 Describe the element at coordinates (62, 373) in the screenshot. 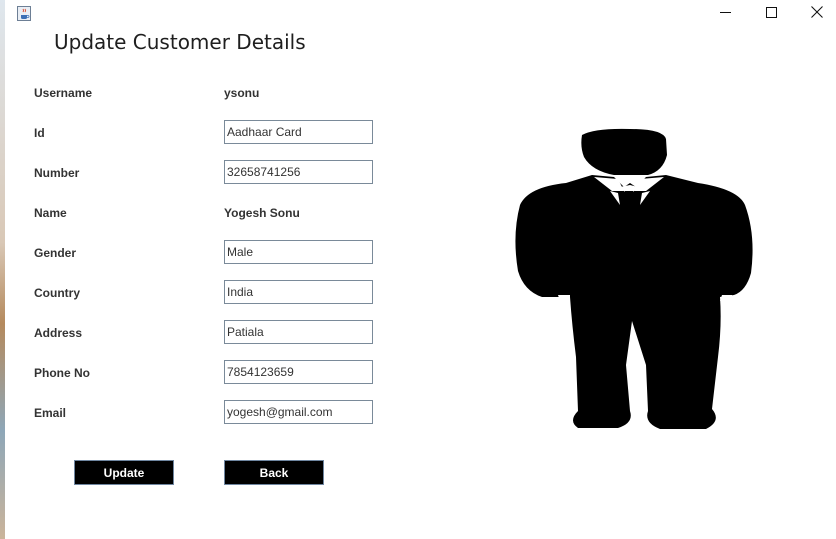

I see `phone-label: Phone No` at that location.